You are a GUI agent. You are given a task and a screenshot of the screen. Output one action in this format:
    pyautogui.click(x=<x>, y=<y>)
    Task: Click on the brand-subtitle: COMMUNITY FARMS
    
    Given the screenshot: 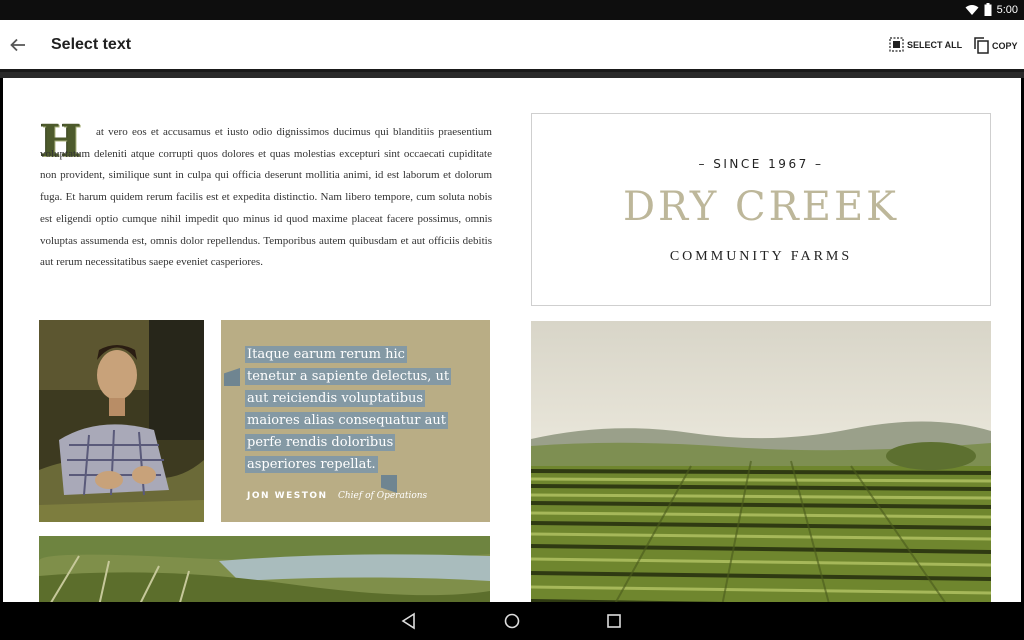 What is the action you would take?
    pyautogui.click(x=761, y=256)
    